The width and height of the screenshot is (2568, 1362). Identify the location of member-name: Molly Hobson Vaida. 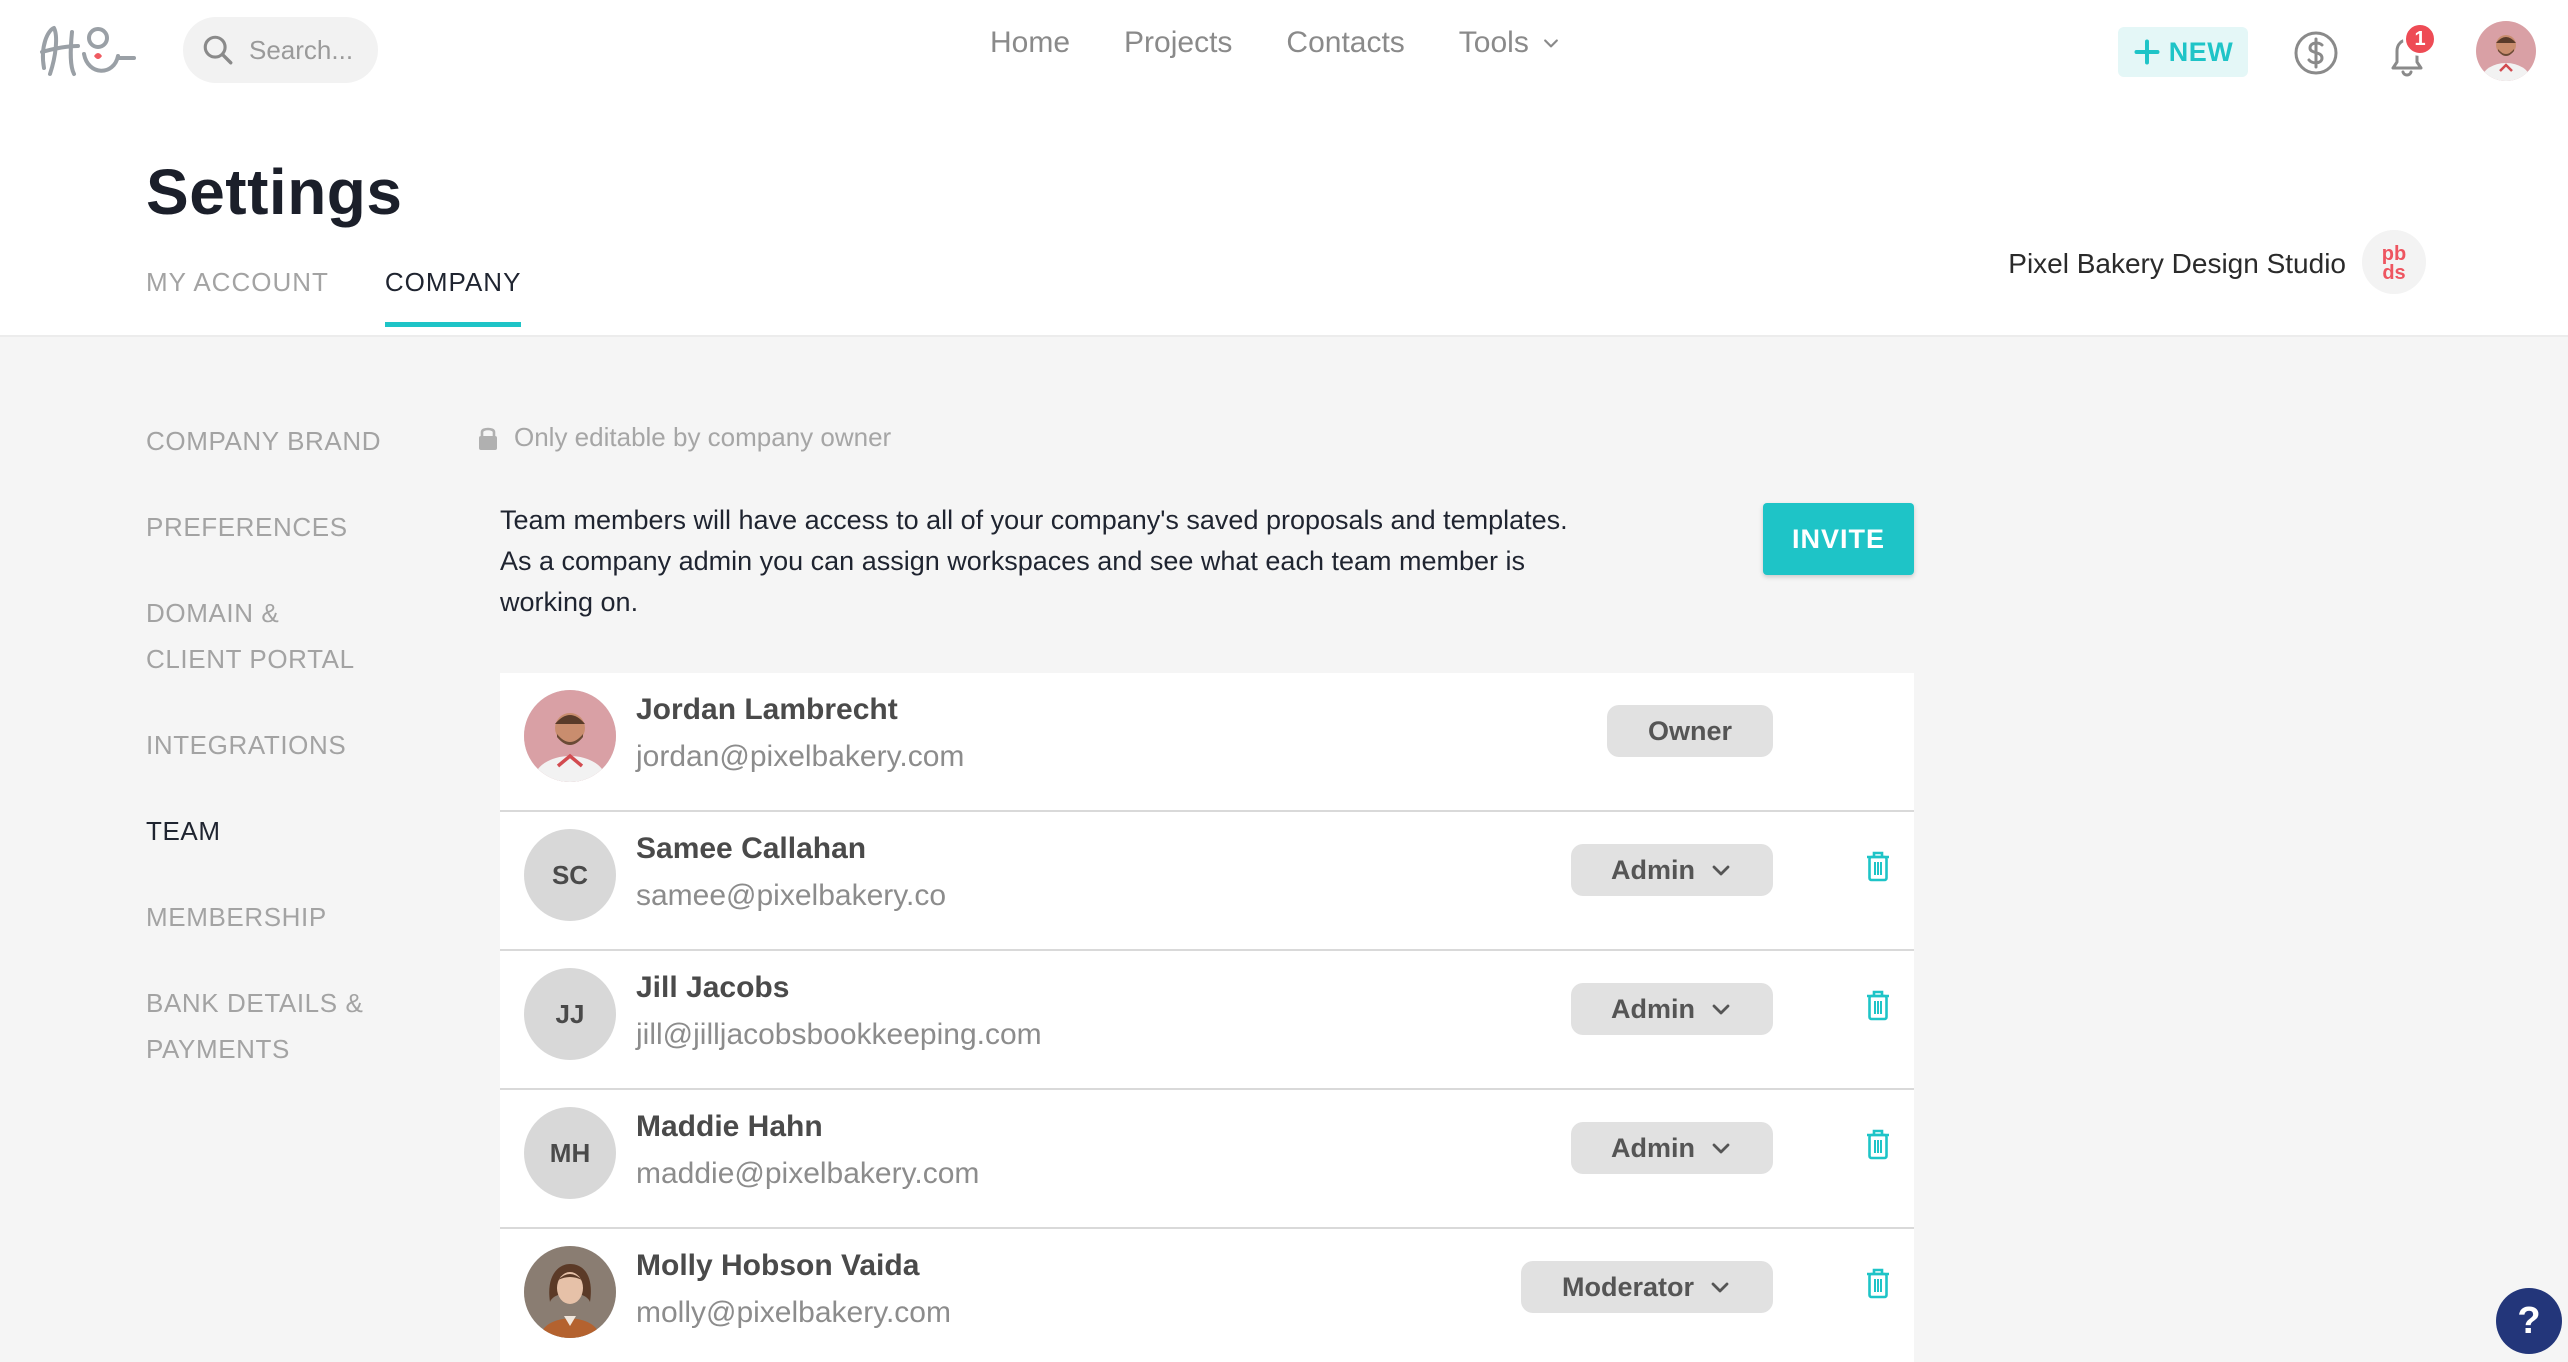
(778, 1265).